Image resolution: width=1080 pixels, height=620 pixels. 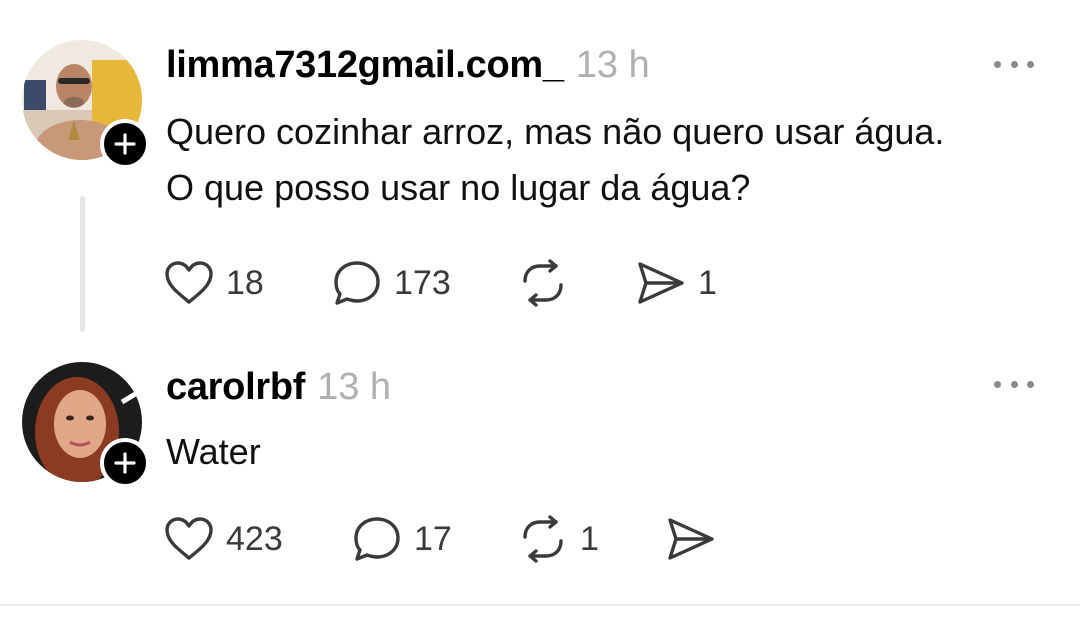 I want to click on post-header: limma7312gmail.com_ 13 h, so click(x=408, y=65).